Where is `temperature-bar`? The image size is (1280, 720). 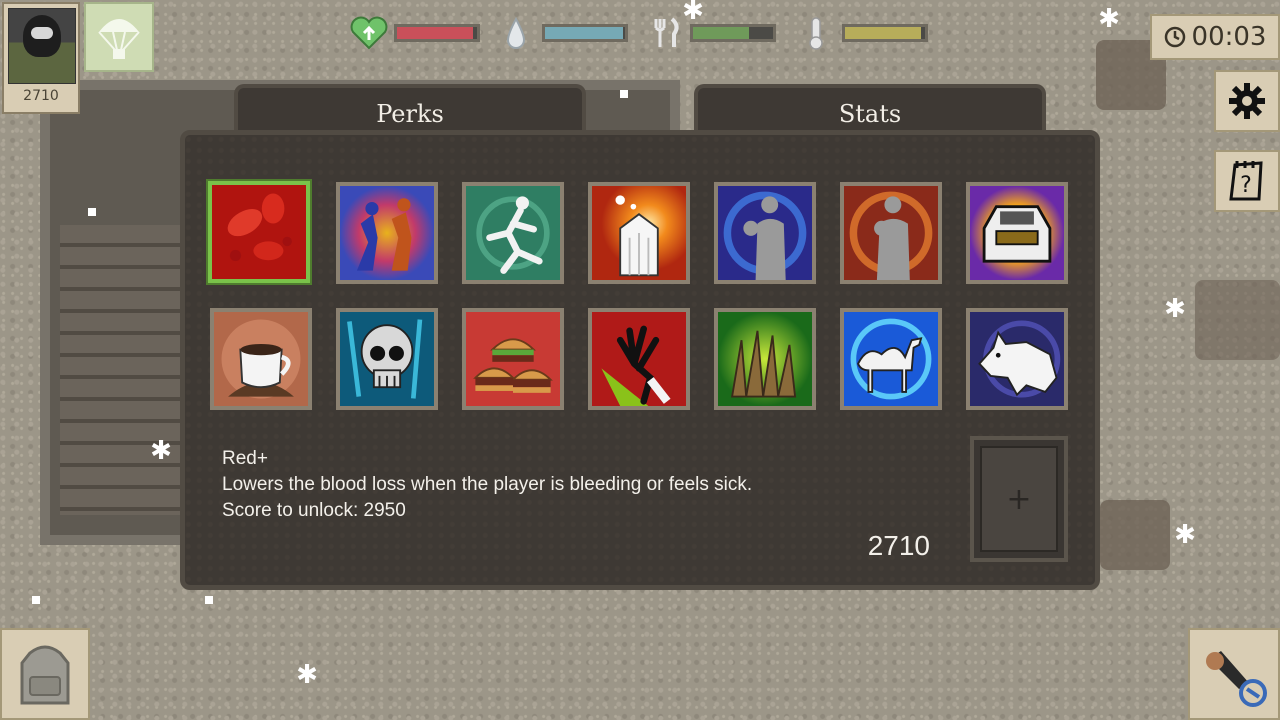 temperature-bar is located at coordinates (885, 33).